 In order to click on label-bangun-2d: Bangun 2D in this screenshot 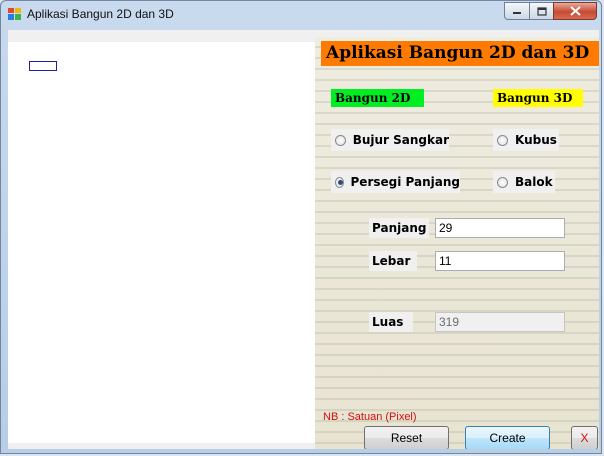, I will do `click(377, 98)`.